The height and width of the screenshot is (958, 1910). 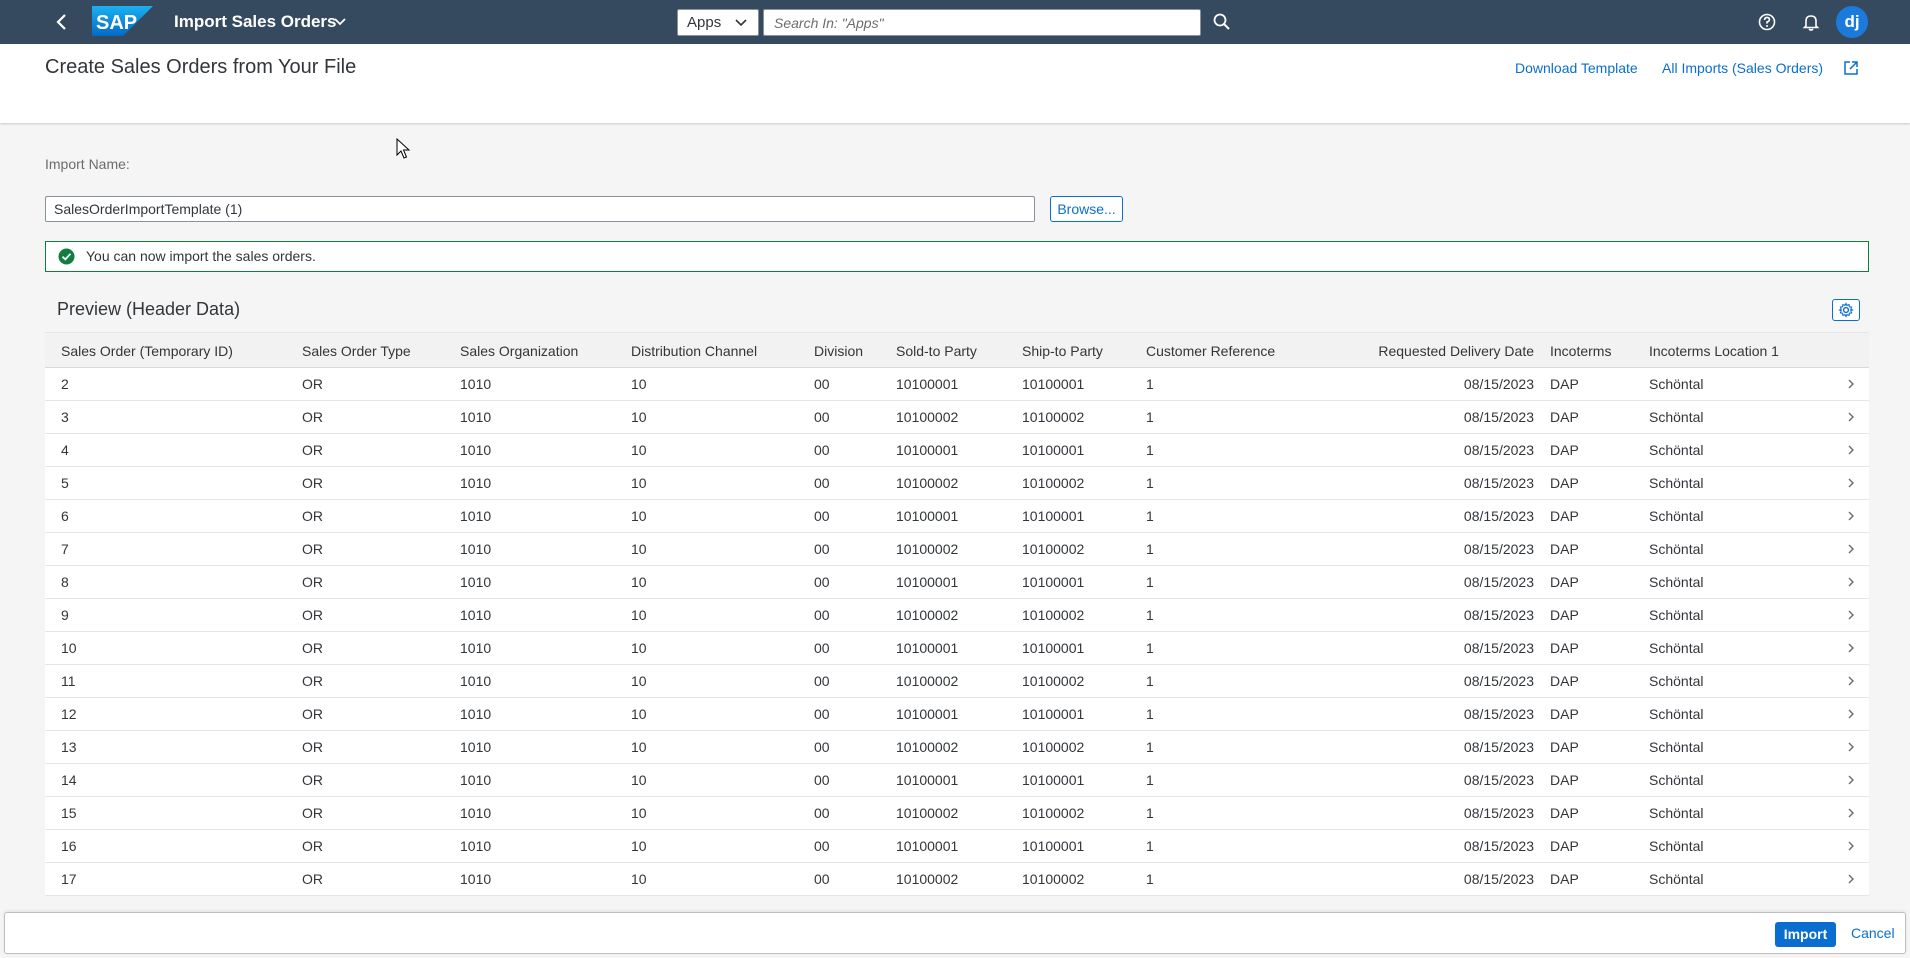 I want to click on column-header: Requested Delivery Date, so click(x=1456, y=351).